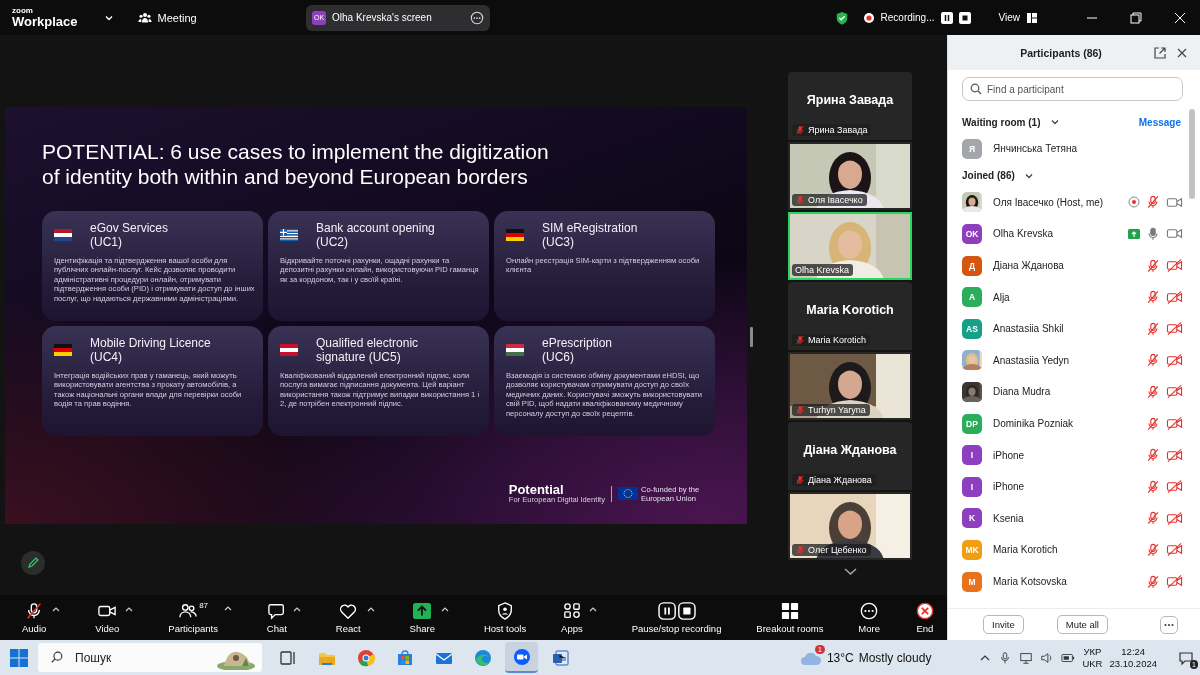 This screenshot has width=1200, height=675. What do you see at coordinates (1009, 17) in the screenshot?
I see `view-button: View` at bounding box center [1009, 17].